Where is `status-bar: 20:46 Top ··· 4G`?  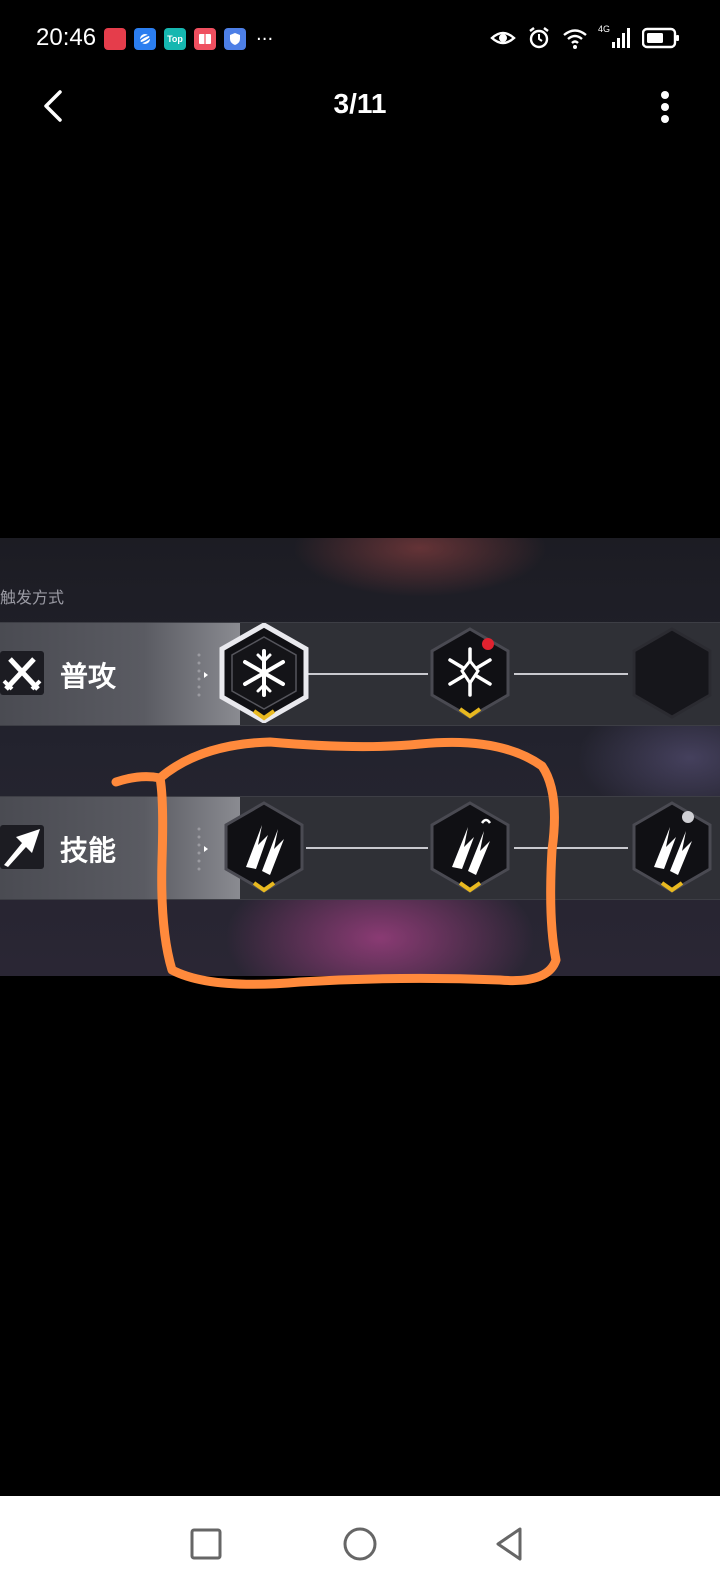 status-bar: 20:46 Top ··· 4G is located at coordinates (360, 40).